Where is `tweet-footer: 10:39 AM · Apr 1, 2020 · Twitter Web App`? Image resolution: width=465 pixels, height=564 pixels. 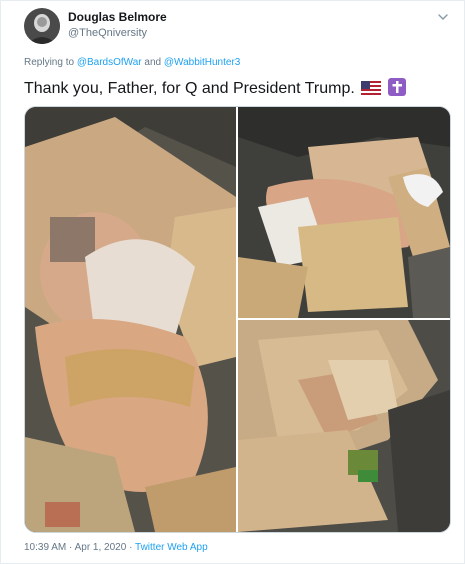 tweet-footer: 10:39 AM · Apr 1, 2020 · Twitter Web App is located at coordinates (116, 547).